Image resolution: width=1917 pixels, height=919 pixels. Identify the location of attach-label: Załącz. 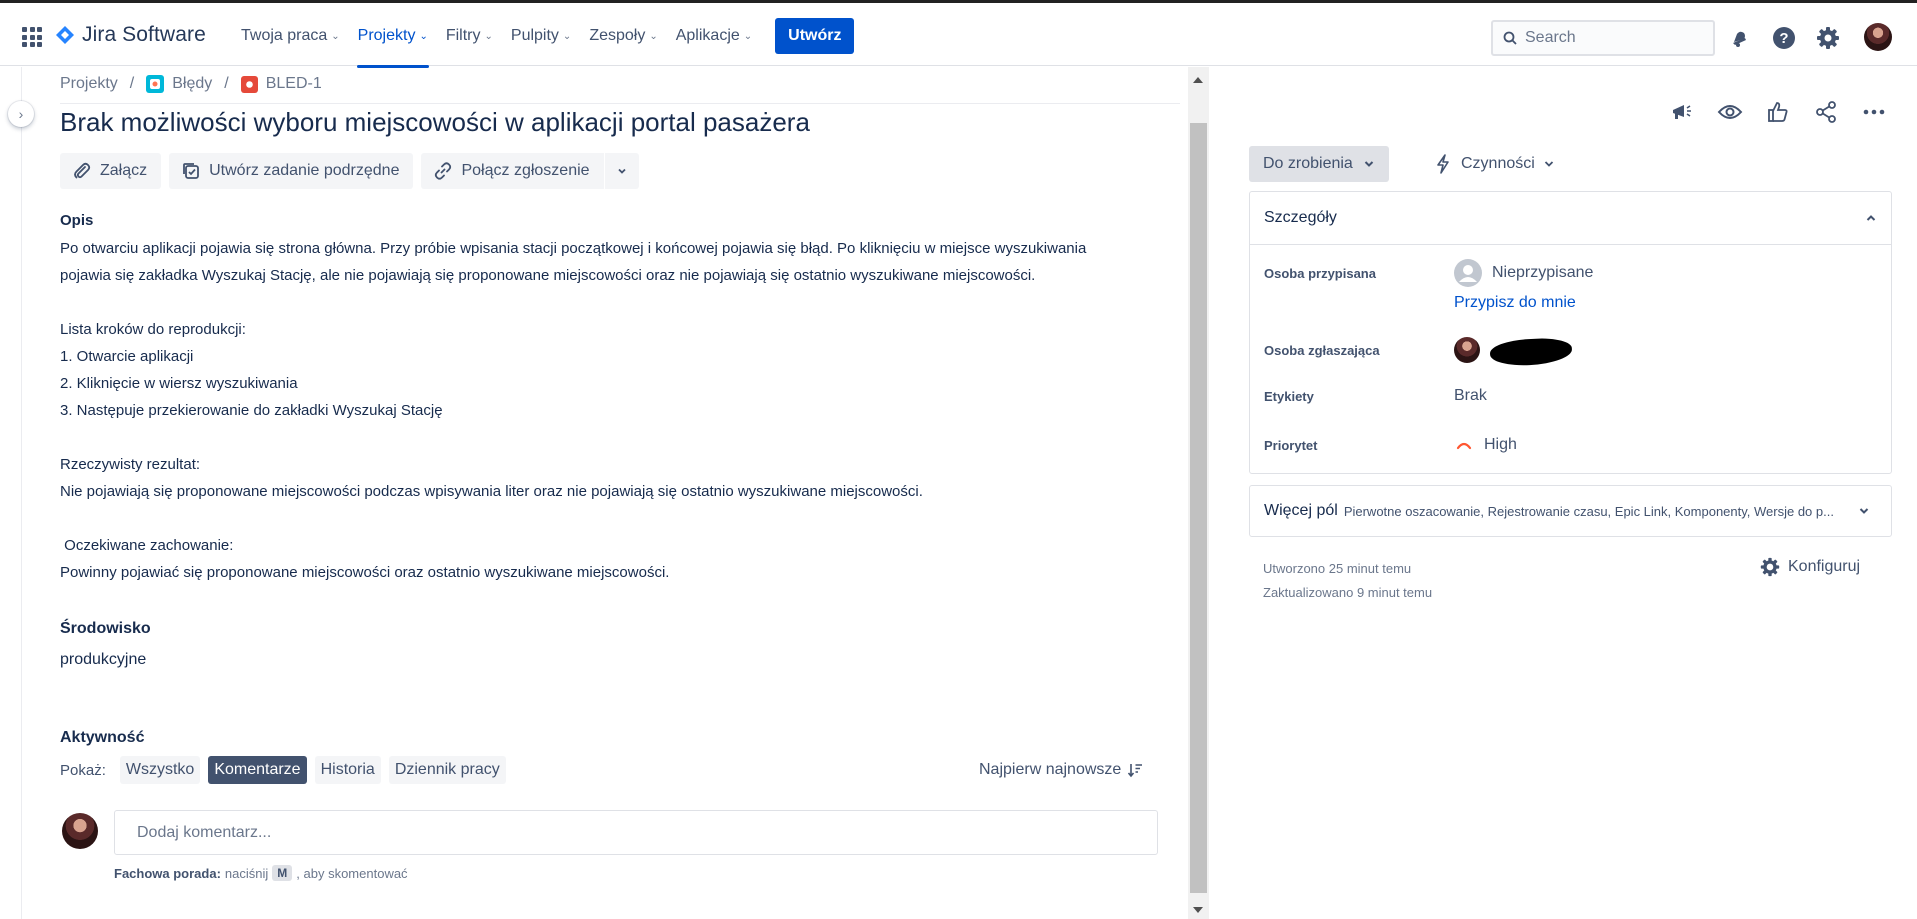
(124, 170).